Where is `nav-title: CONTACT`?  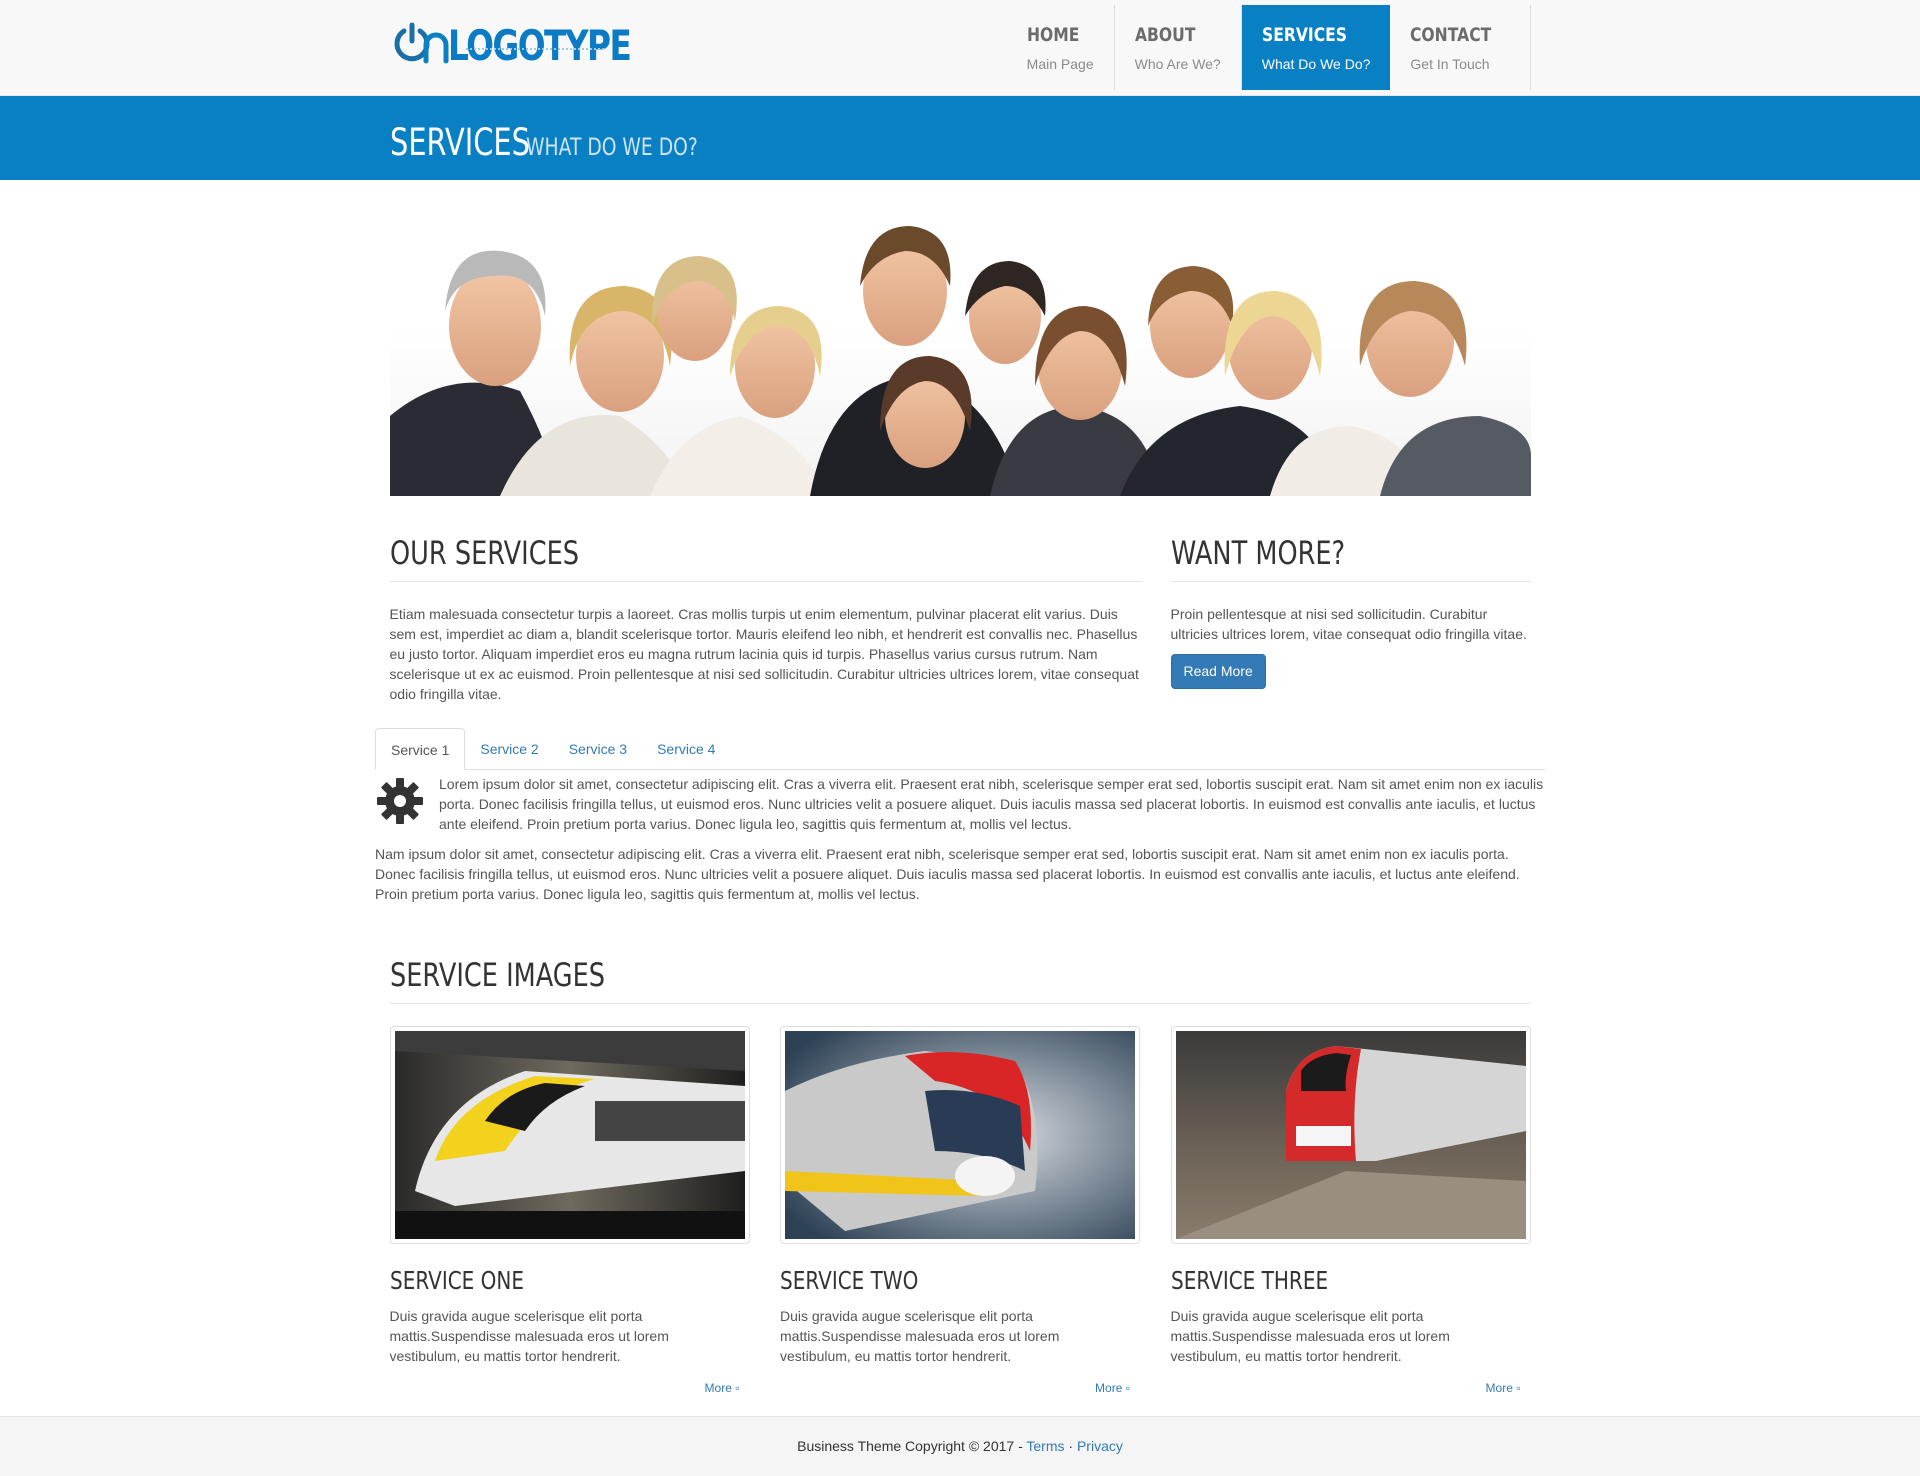 nav-title: CONTACT is located at coordinates (1451, 35).